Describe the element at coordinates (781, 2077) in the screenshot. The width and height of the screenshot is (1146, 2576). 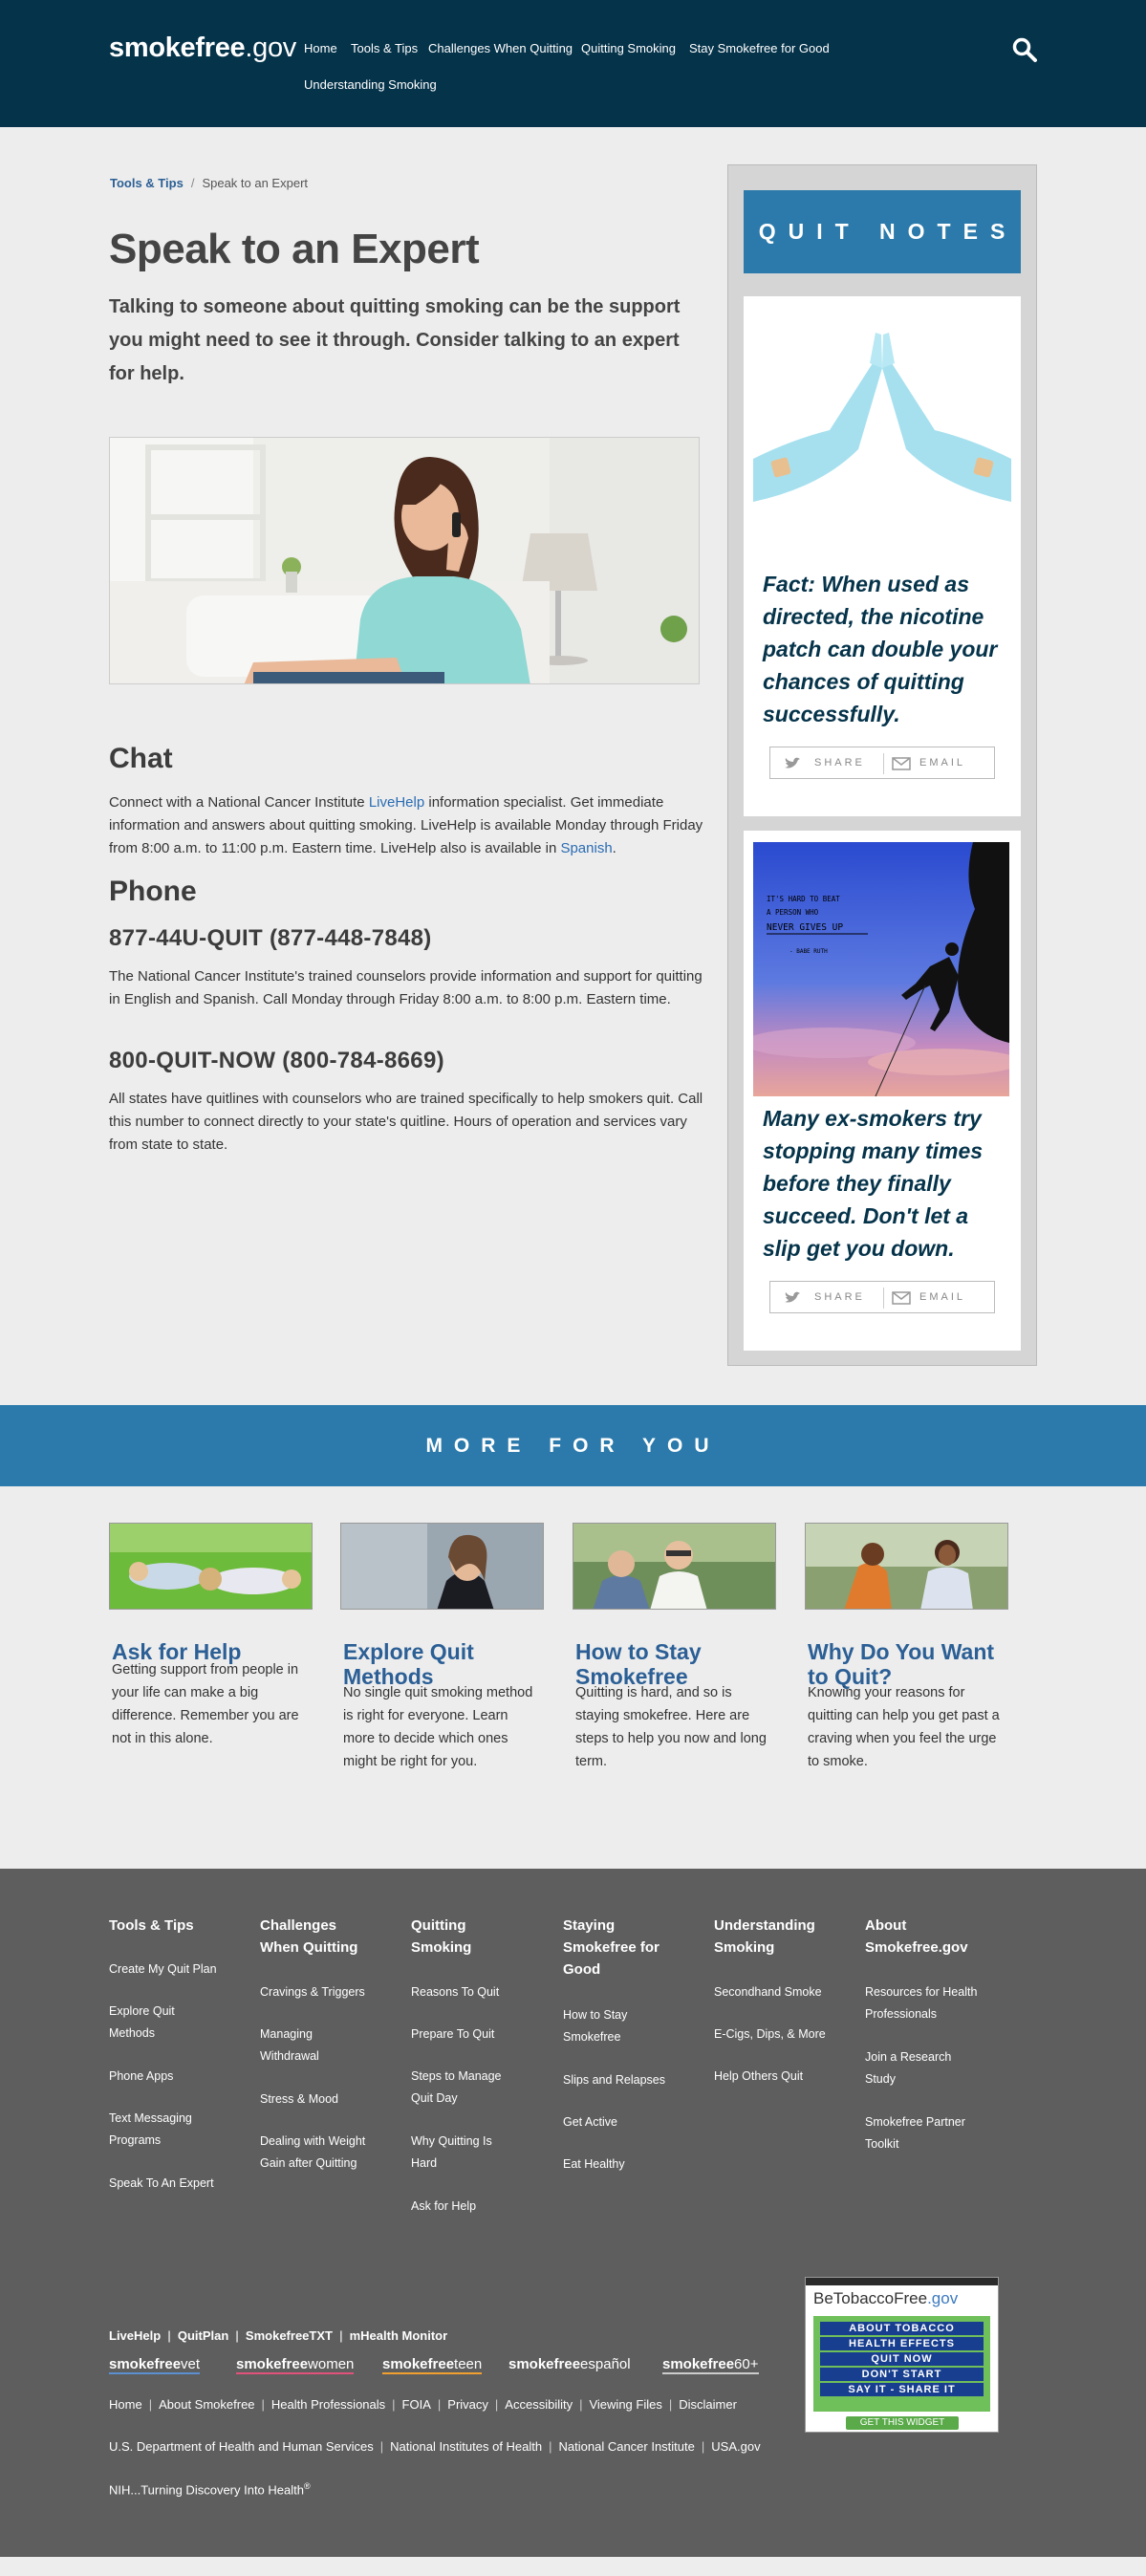
I see `footer-link: Help Others Quit` at that location.